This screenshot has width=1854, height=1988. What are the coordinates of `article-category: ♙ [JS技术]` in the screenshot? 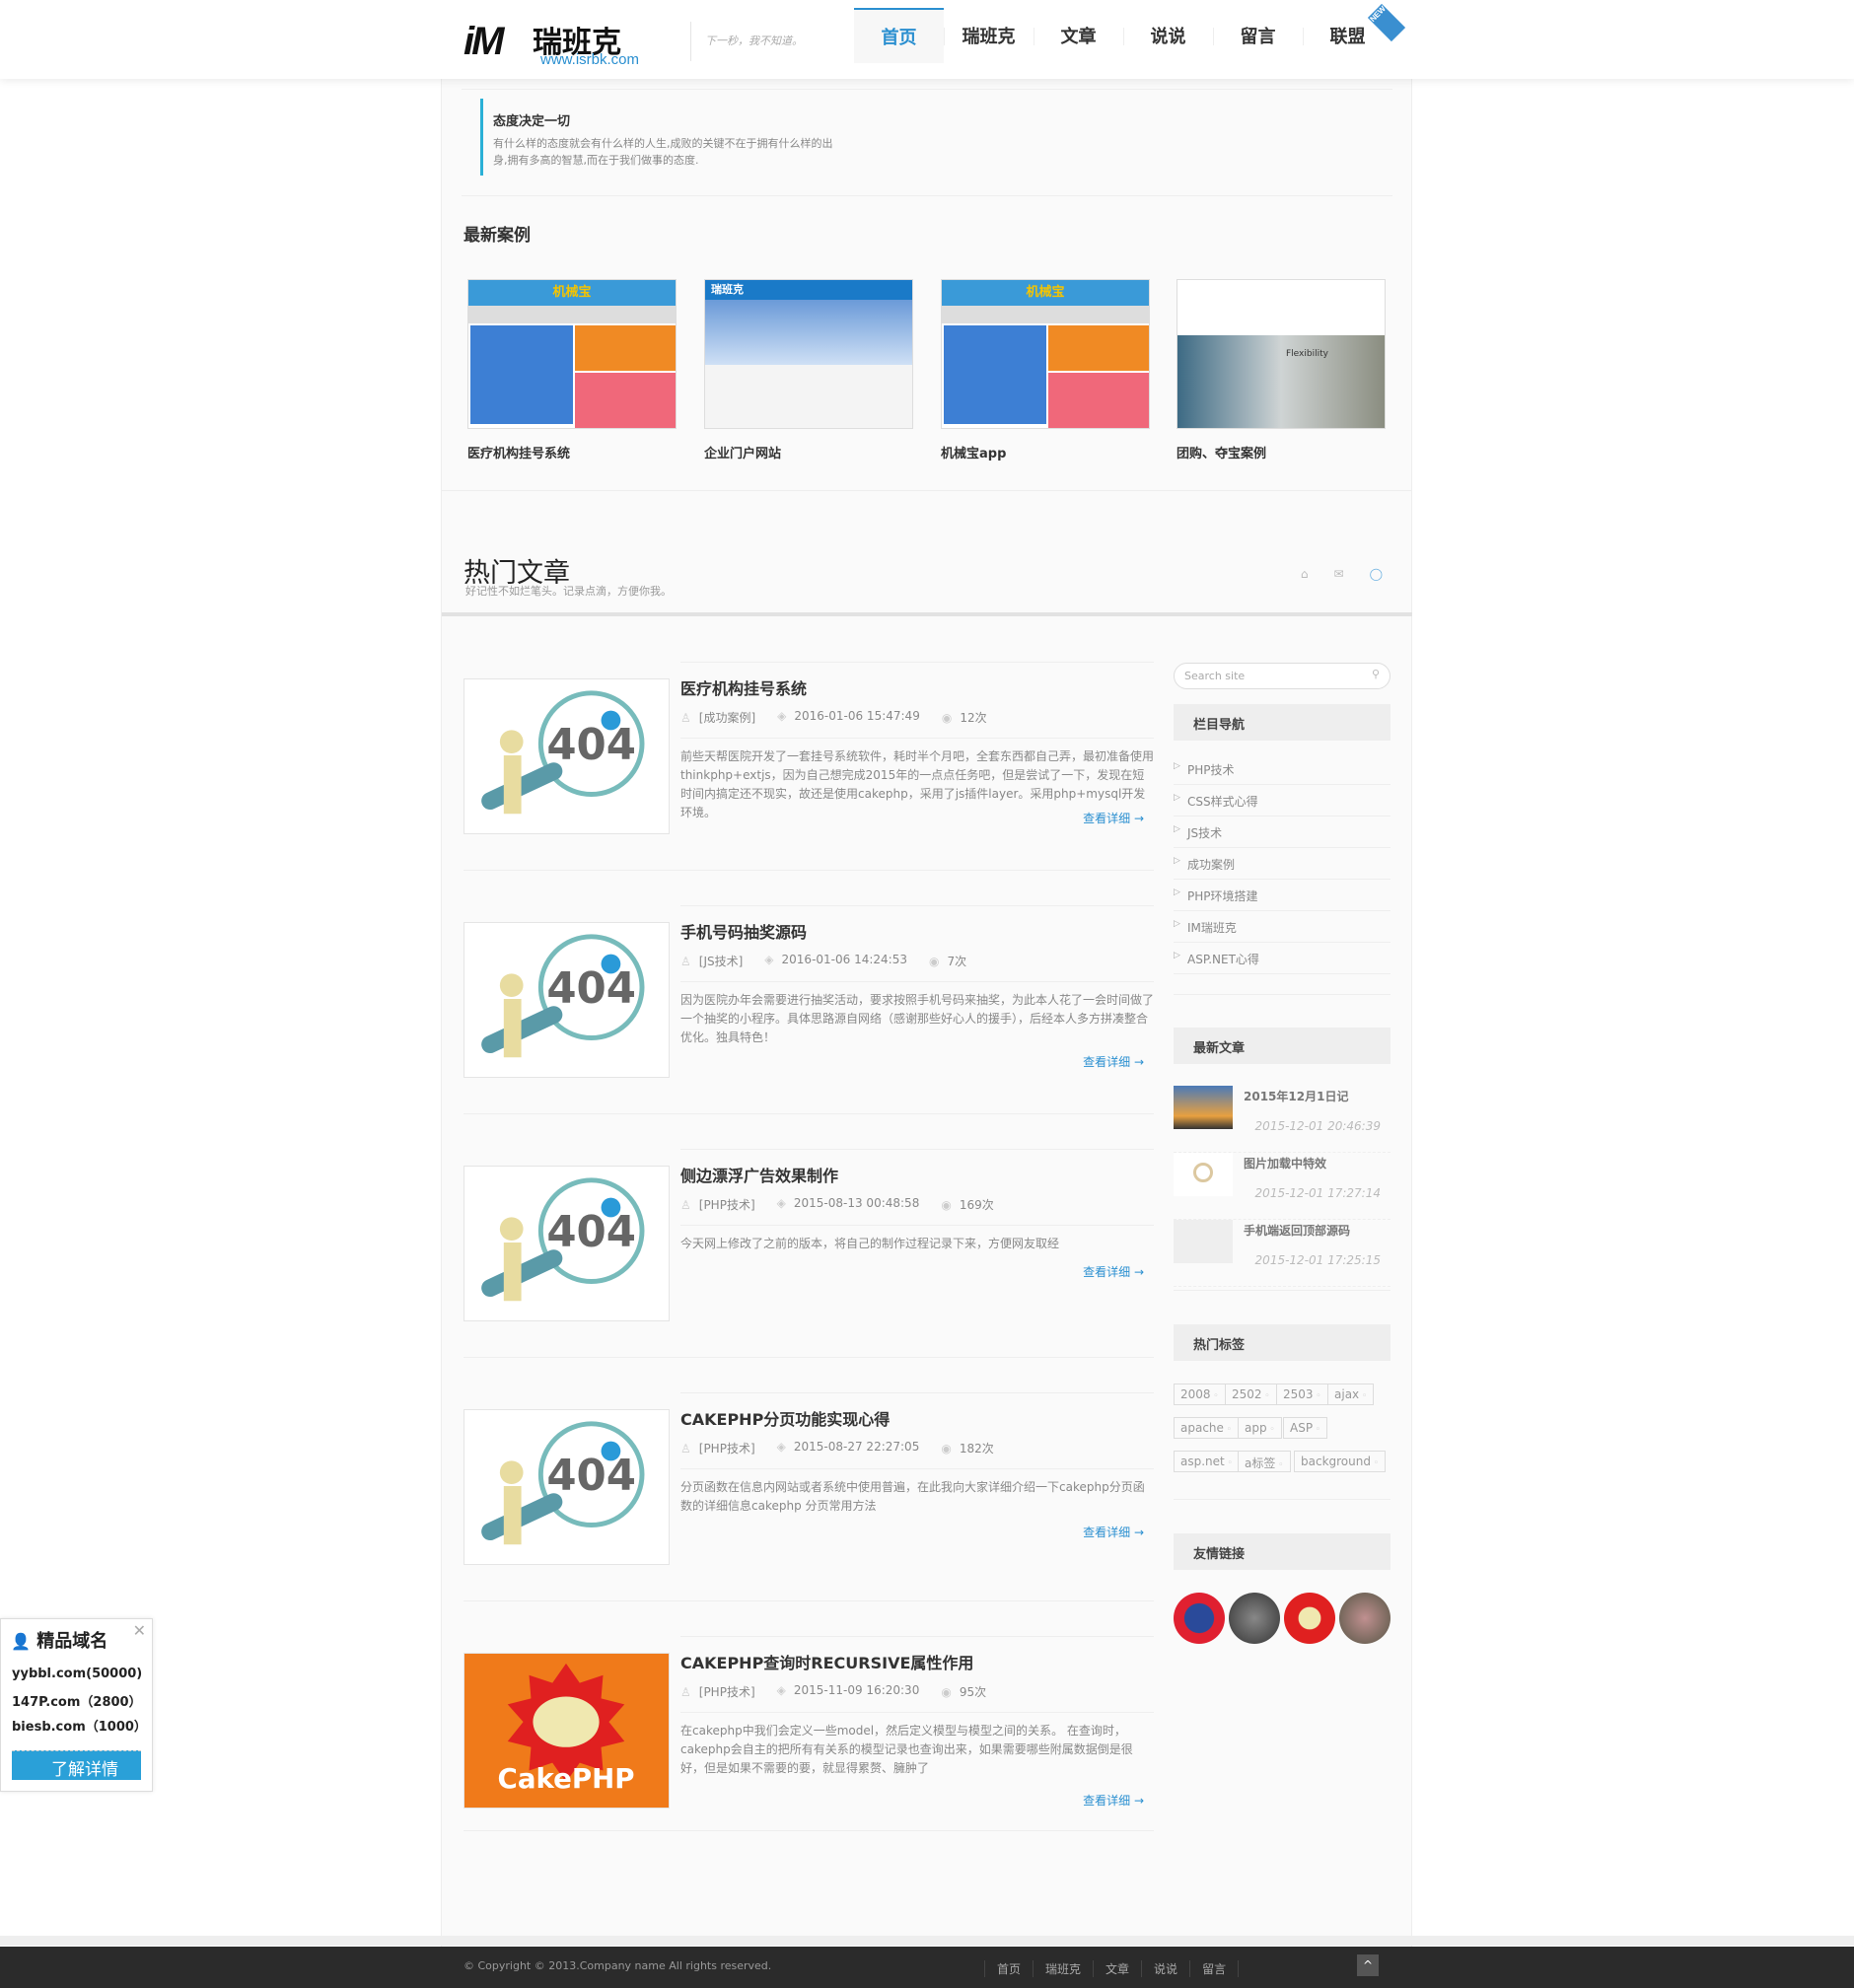 It's located at (711, 961).